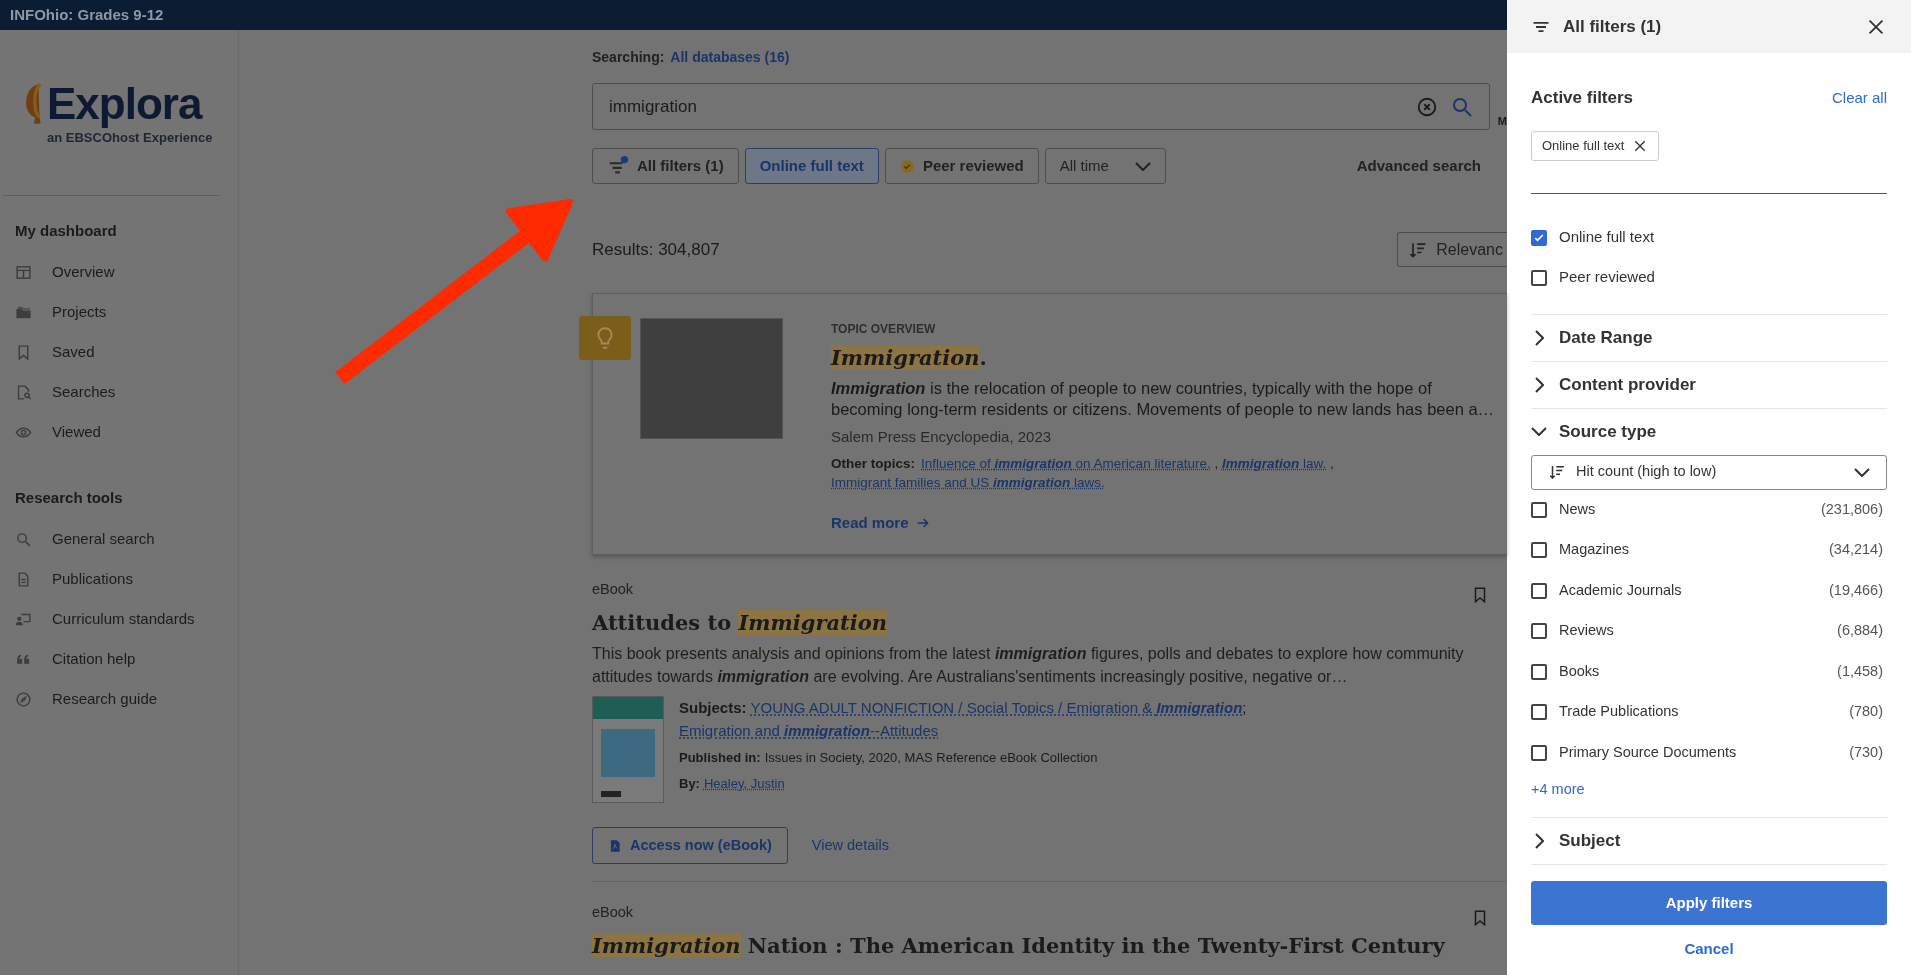  What do you see at coordinates (618, 166) in the screenshot?
I see `filter-icon` at bounding box center [618, 166].